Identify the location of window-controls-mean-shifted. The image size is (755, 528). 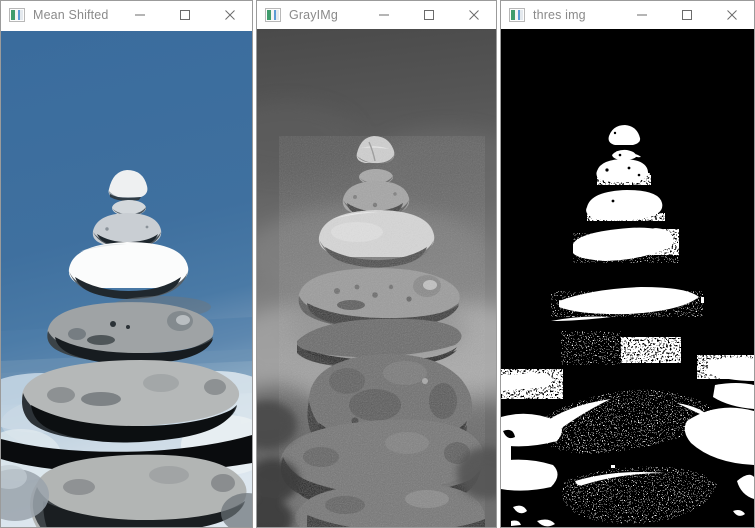
(184, 15).